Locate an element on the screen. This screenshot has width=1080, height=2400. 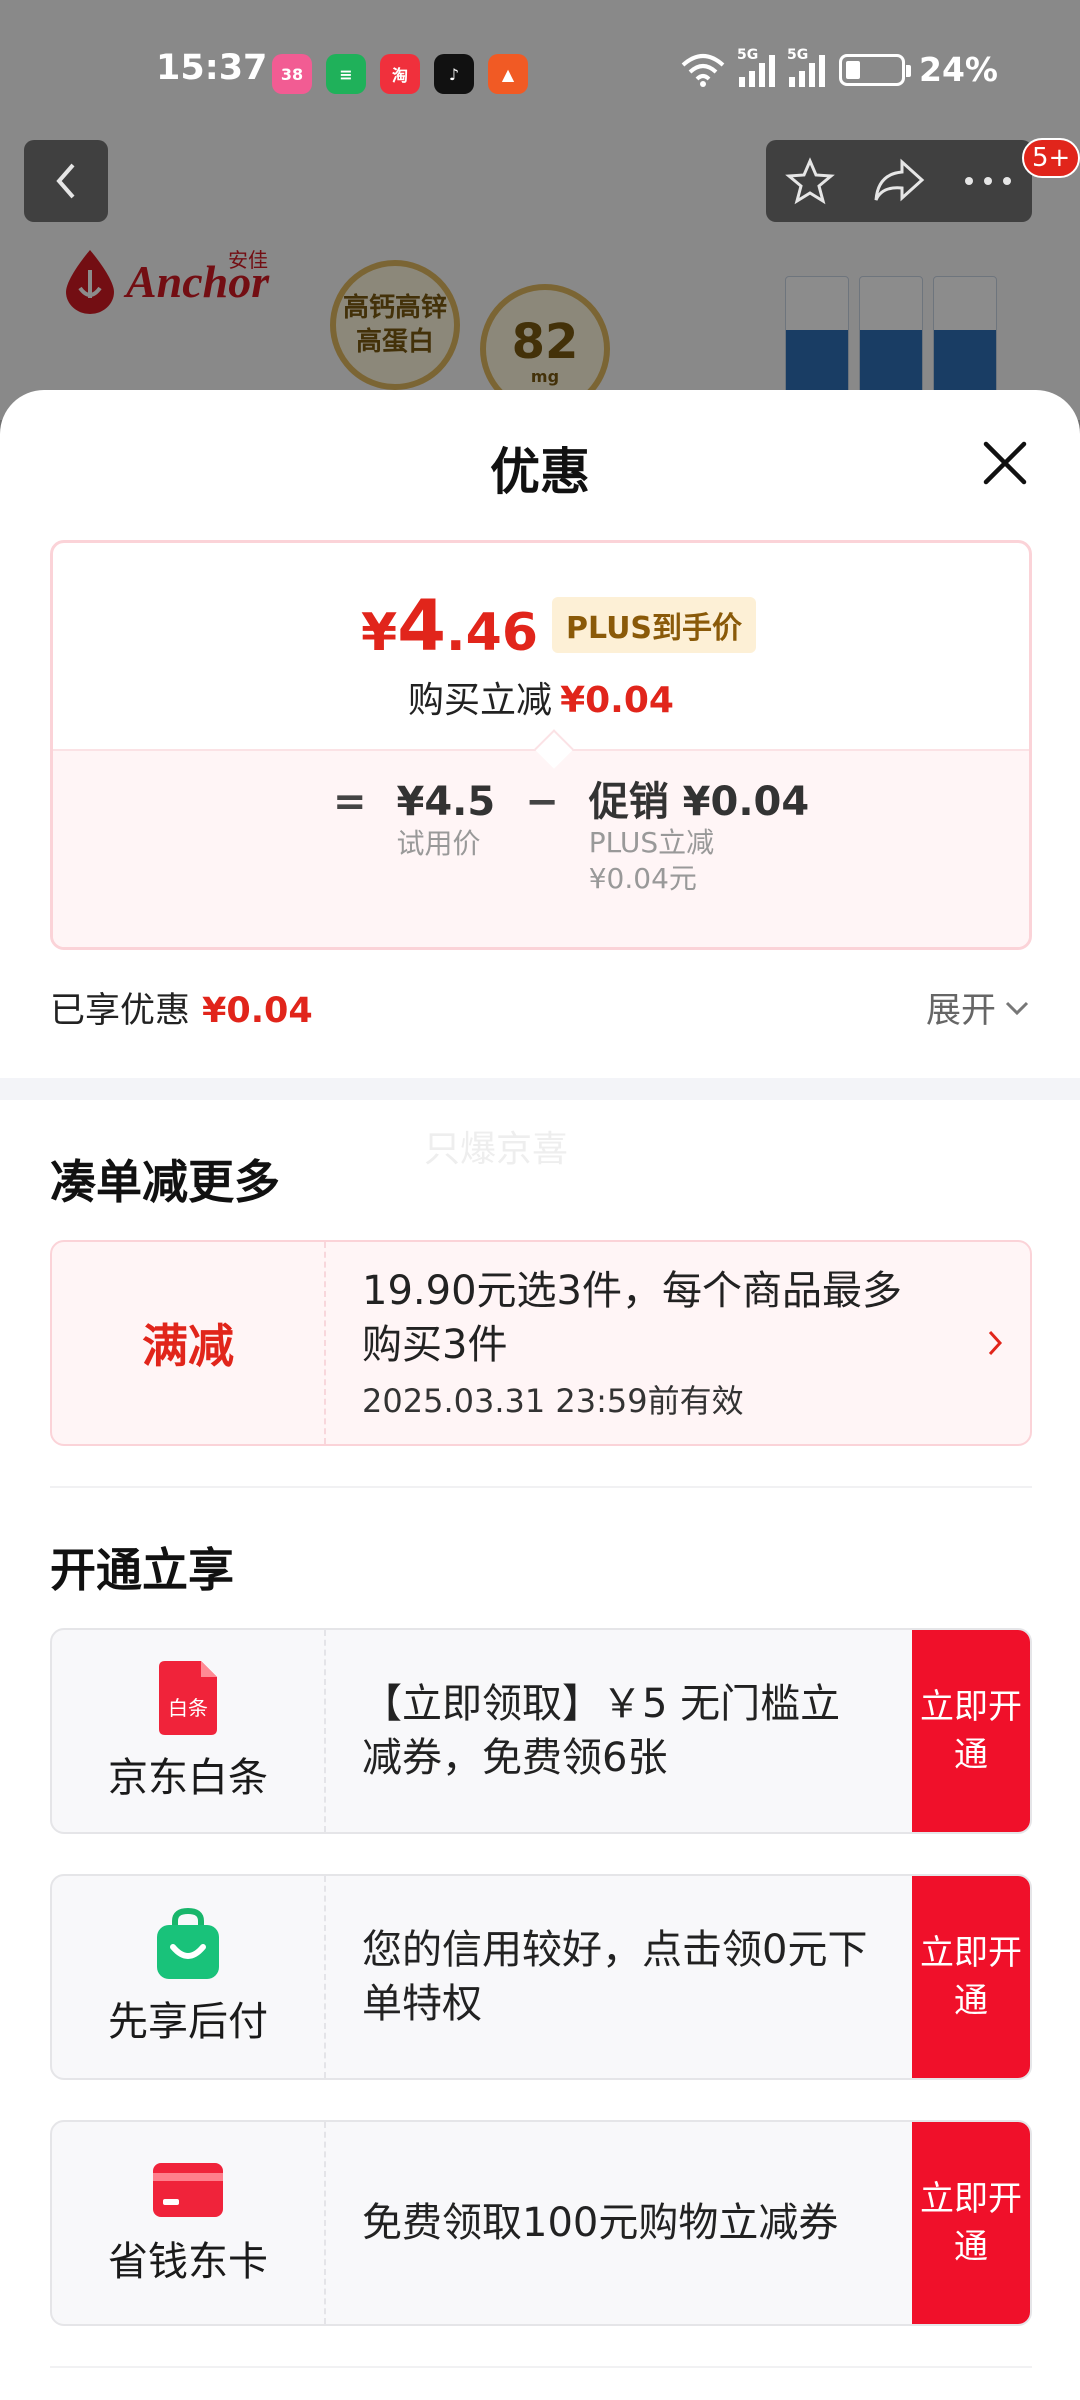
chevron-down-icon is located at coordinates (1017, 1008).